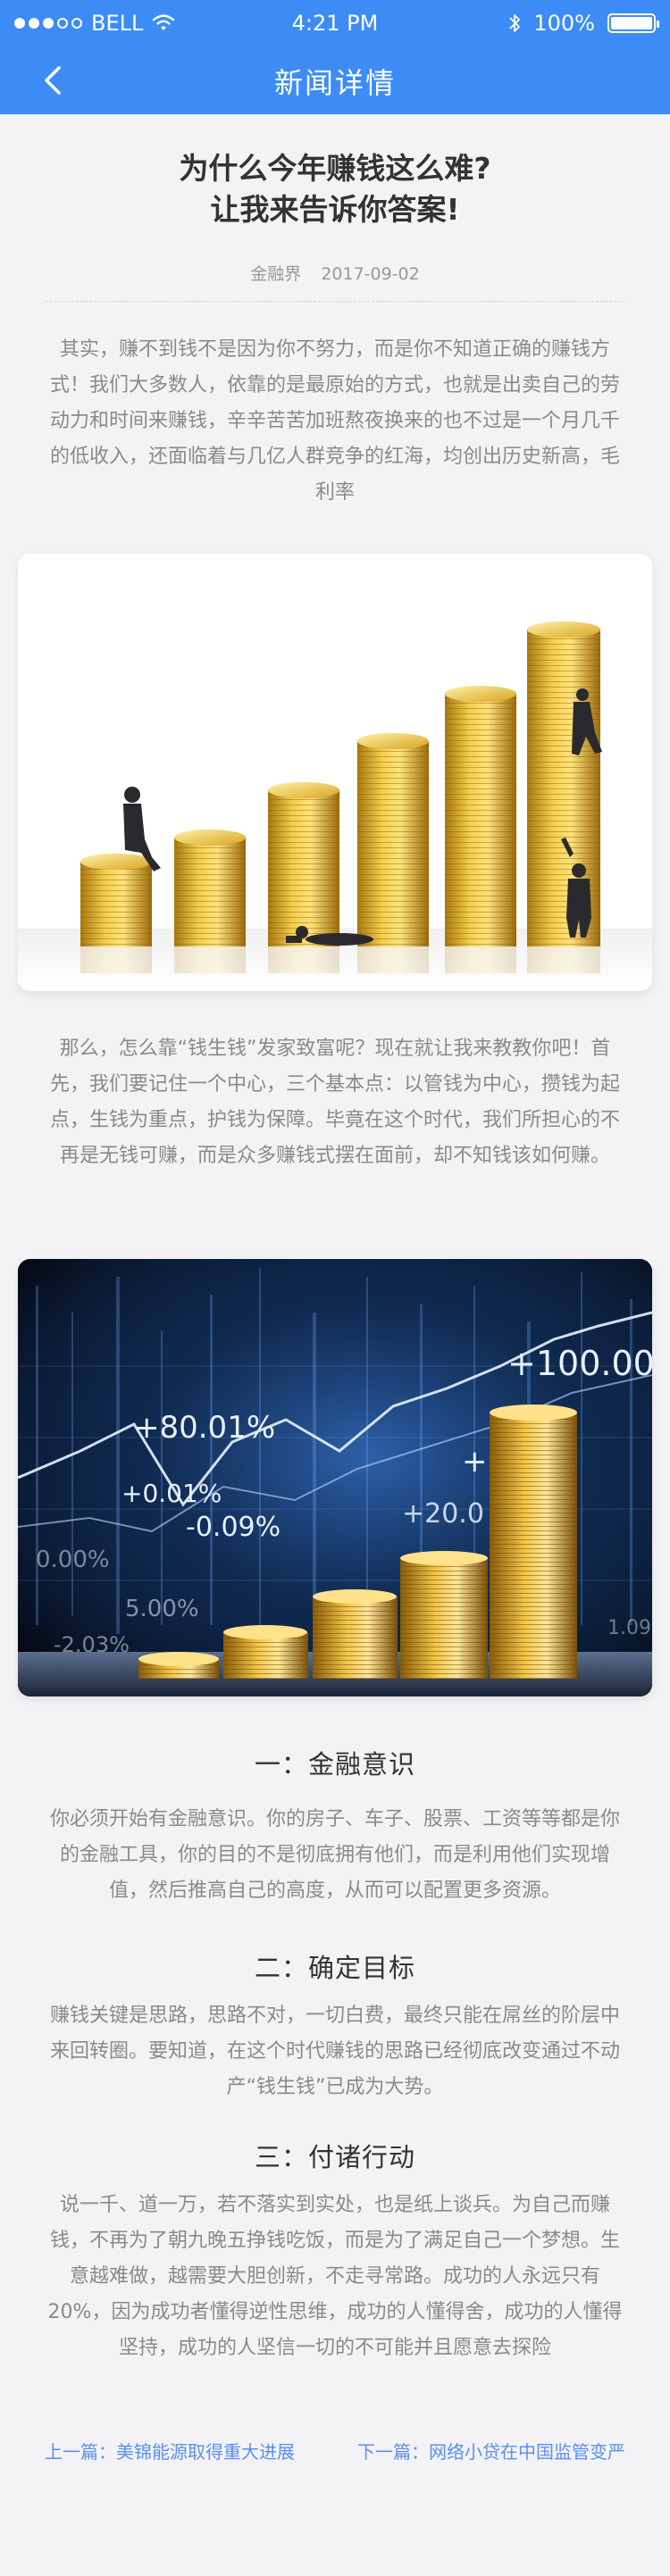 Image resolution: width=670 pixels, height=2576 pixels. I want to click on article-title-line1: 为什么今年赚钱这么难?, so click(335, 168).